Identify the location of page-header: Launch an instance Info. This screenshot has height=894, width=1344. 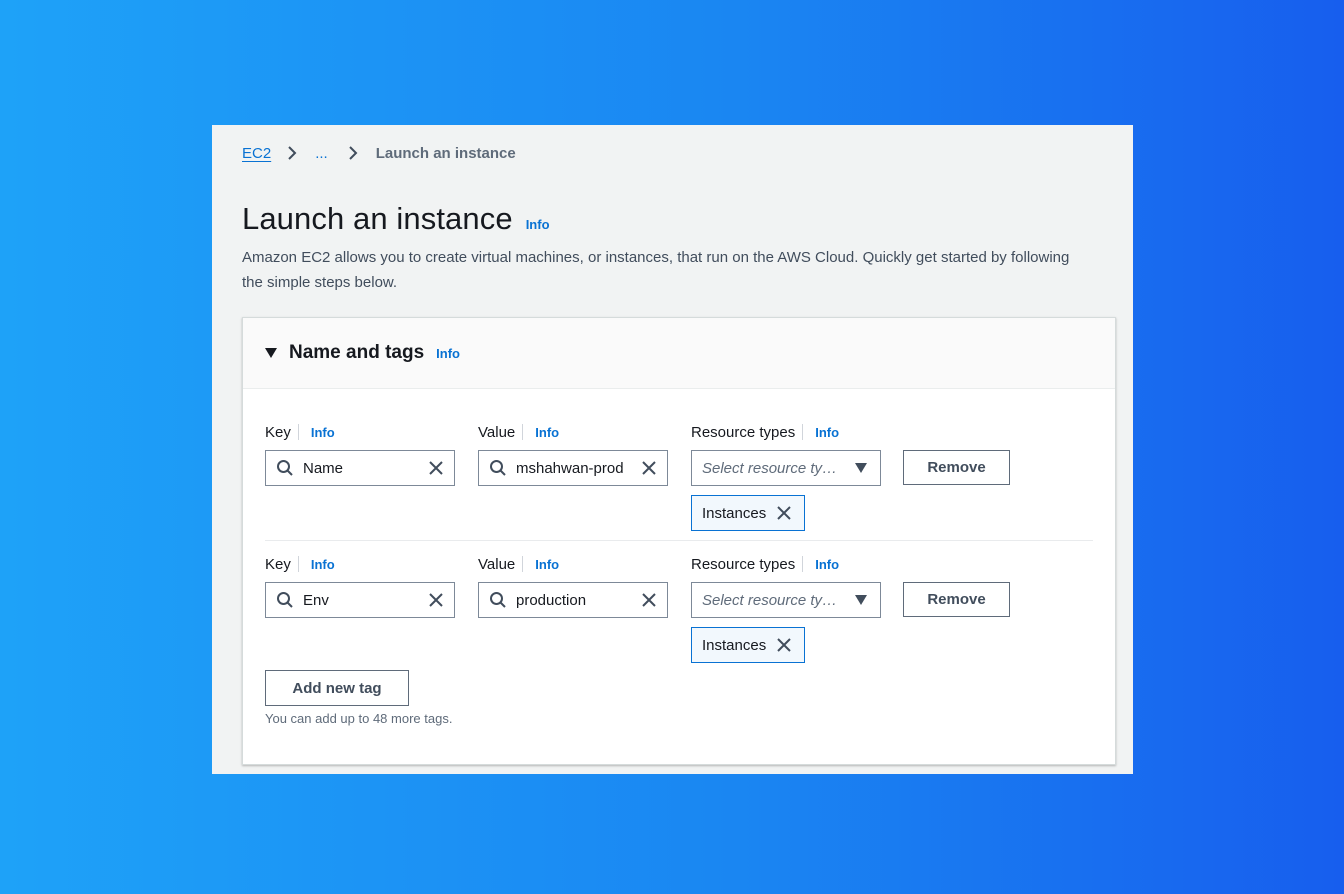
(396, 219).